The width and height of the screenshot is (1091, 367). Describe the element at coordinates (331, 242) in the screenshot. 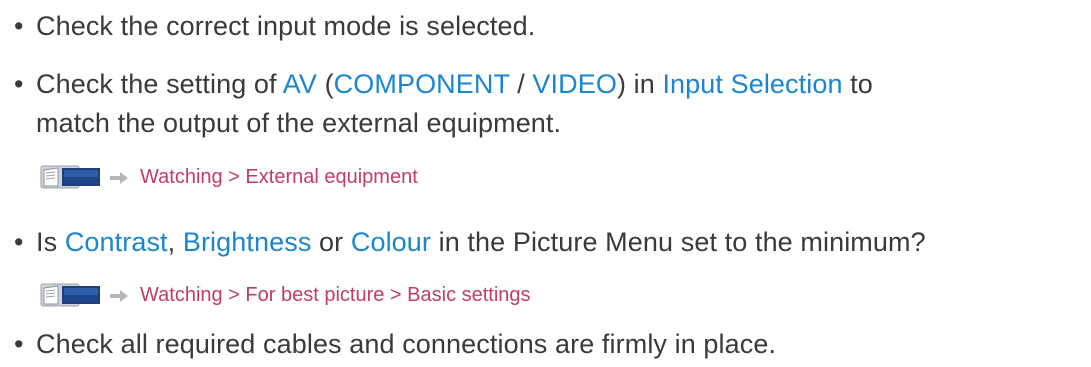

I see `item-text: or` at that location.